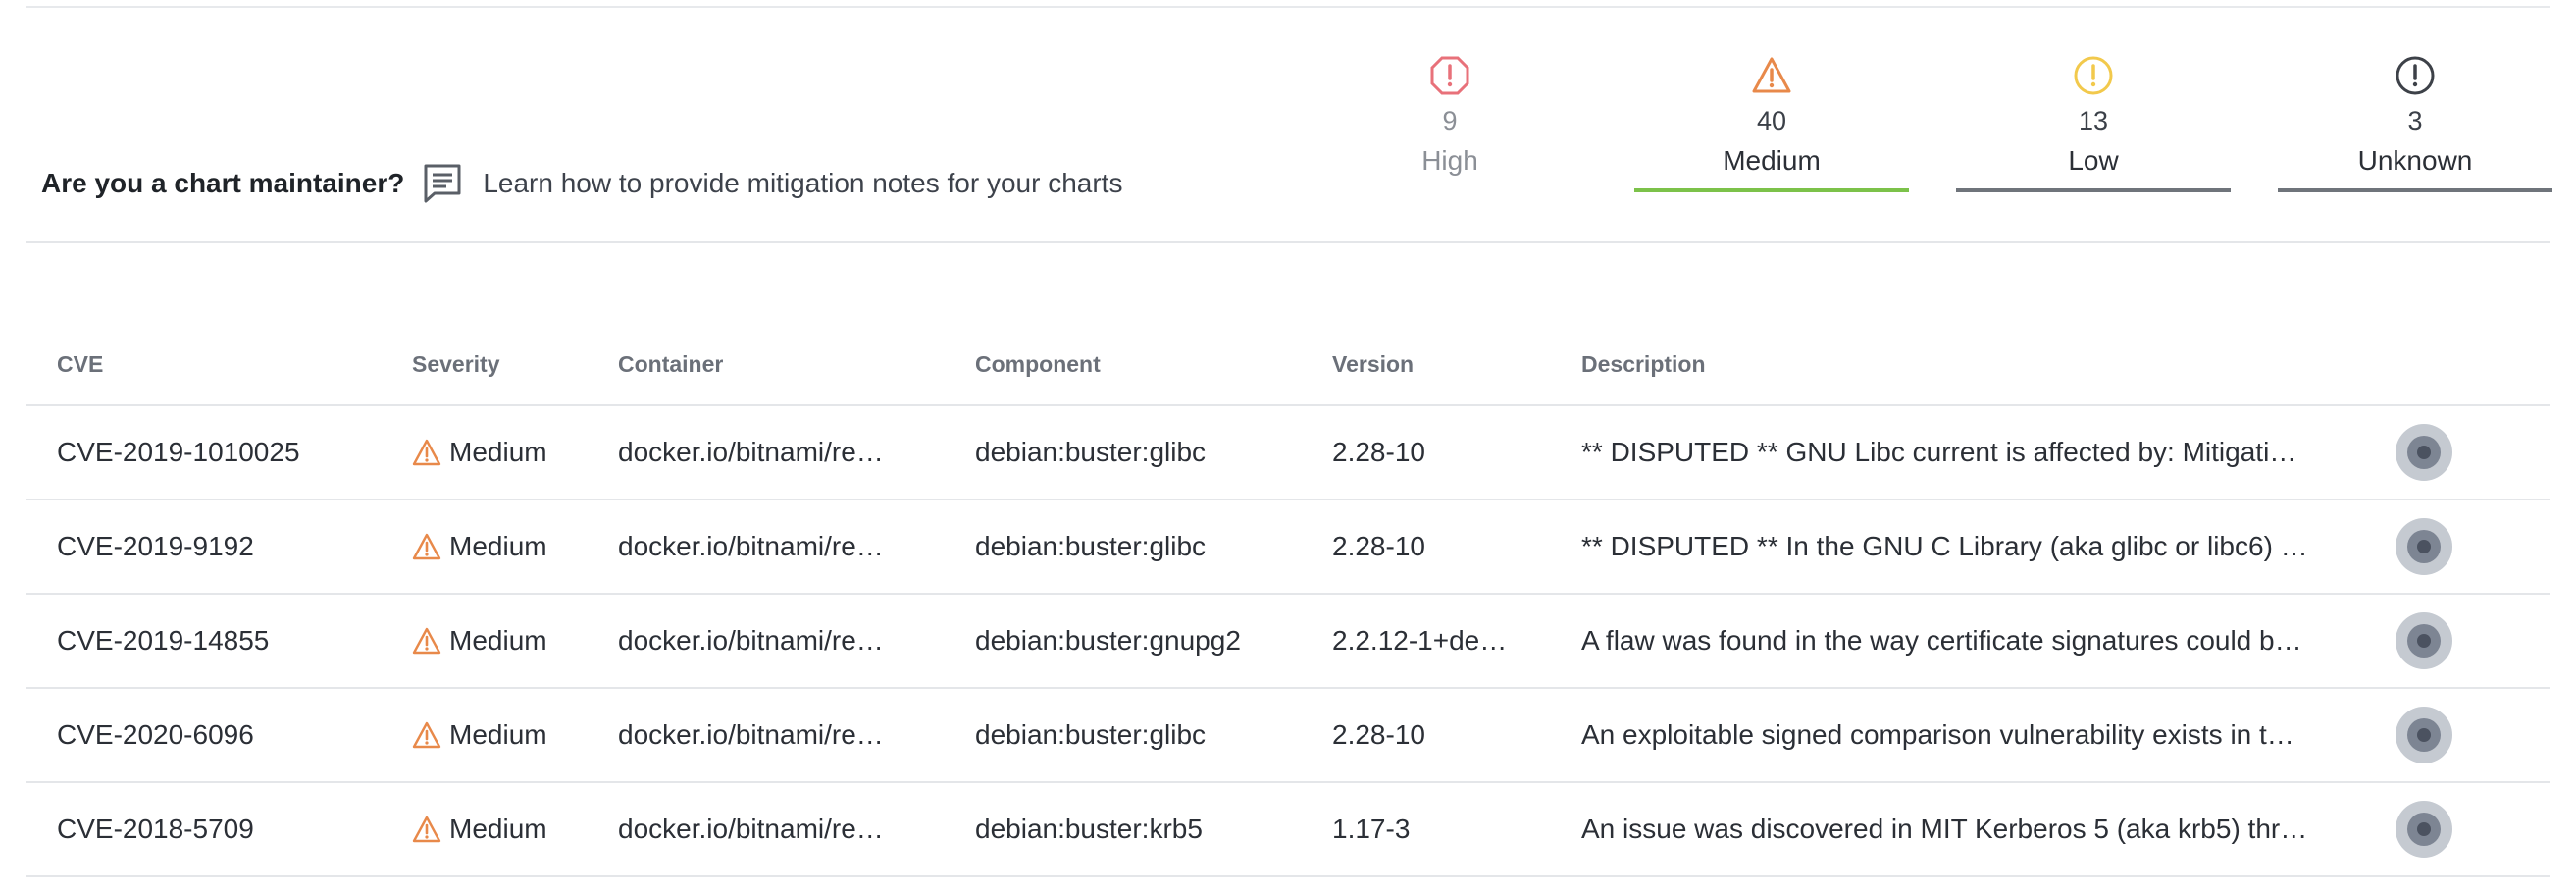 This screenshot has width=2576, height=895. I want to click on column-header-actions, so click(2457, 365).